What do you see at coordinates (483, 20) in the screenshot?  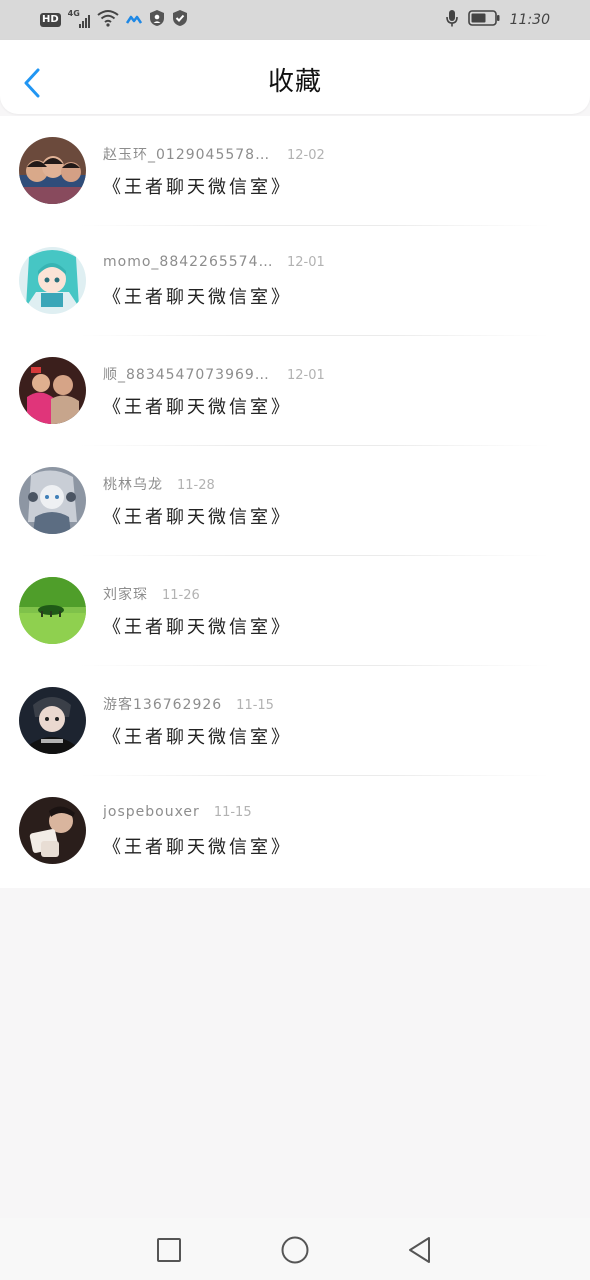 I see `battery-icon` at bounding box center [483, 20].